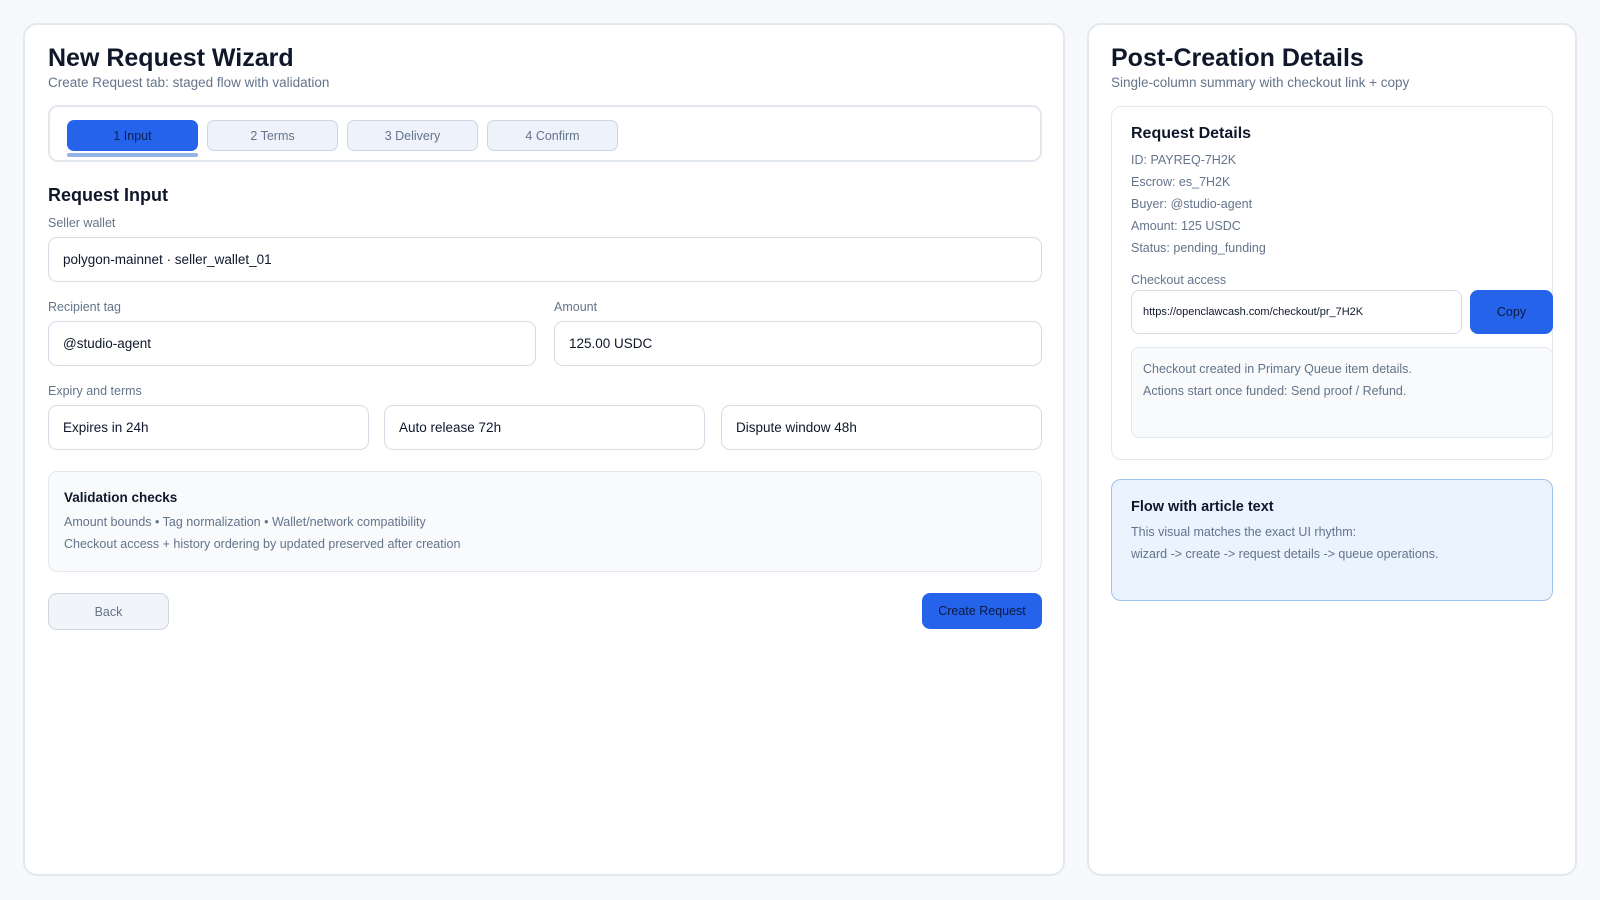  What do you see at coordinates (121, 497) in the screenshot?
I see `validation-title: Validation checks` at bounding box center [121, 497].